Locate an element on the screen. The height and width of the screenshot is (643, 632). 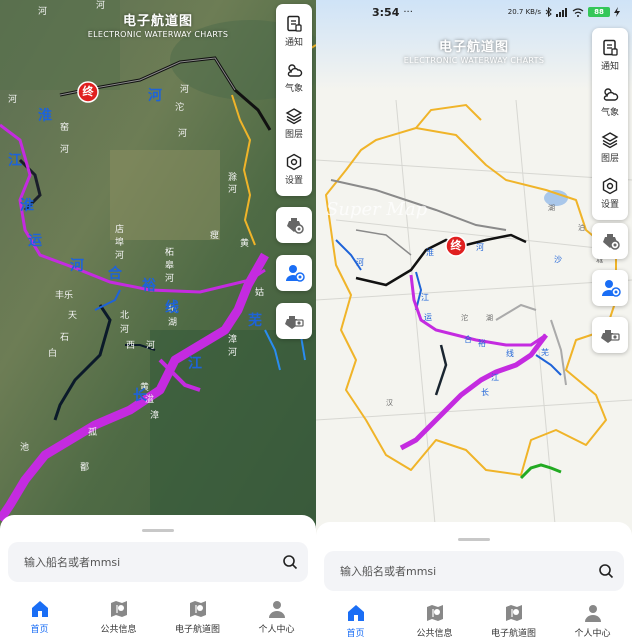
sheet-handle-right is located at coordinates (474, 539).